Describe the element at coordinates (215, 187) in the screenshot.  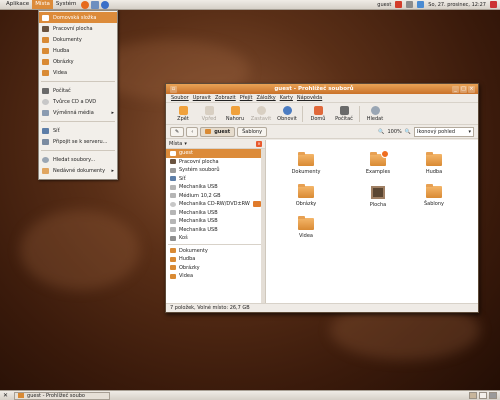
I see `sidebar-item-usb-1: Mechanika USB` at that location.